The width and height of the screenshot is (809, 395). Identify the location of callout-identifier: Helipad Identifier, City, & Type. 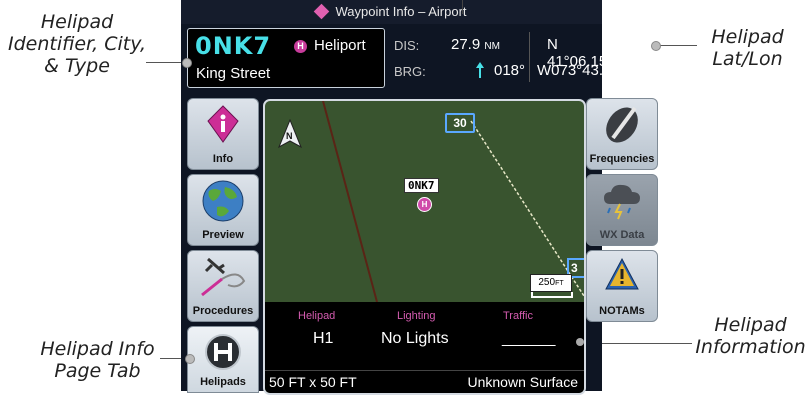
(77, 44).